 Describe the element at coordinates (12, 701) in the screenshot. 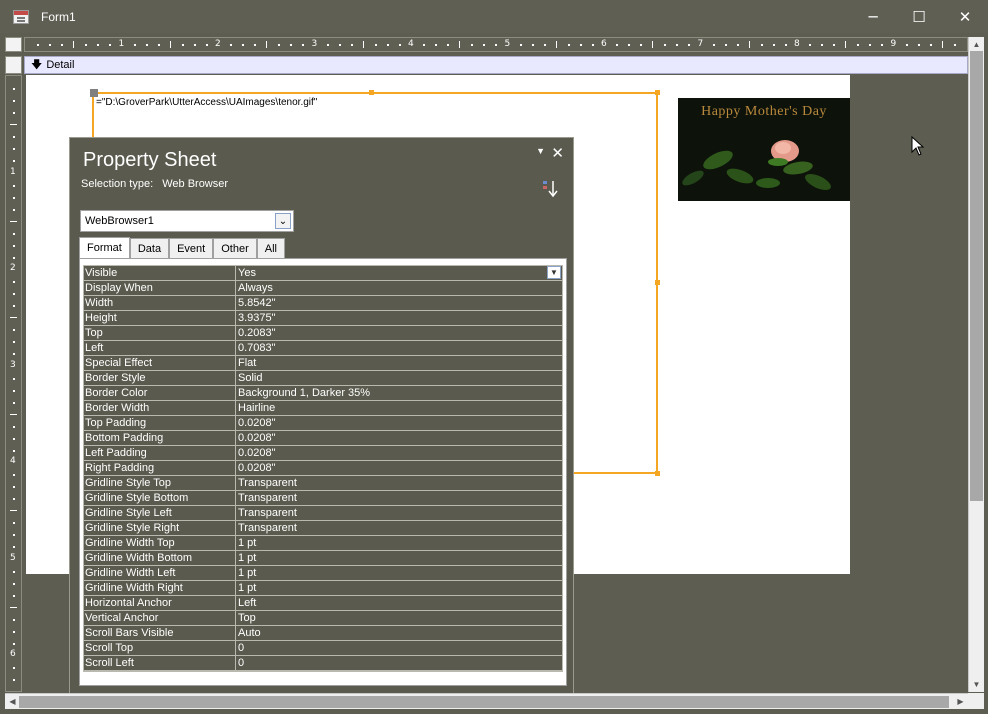

I see `scroll-left-icon: ◀` at that location.